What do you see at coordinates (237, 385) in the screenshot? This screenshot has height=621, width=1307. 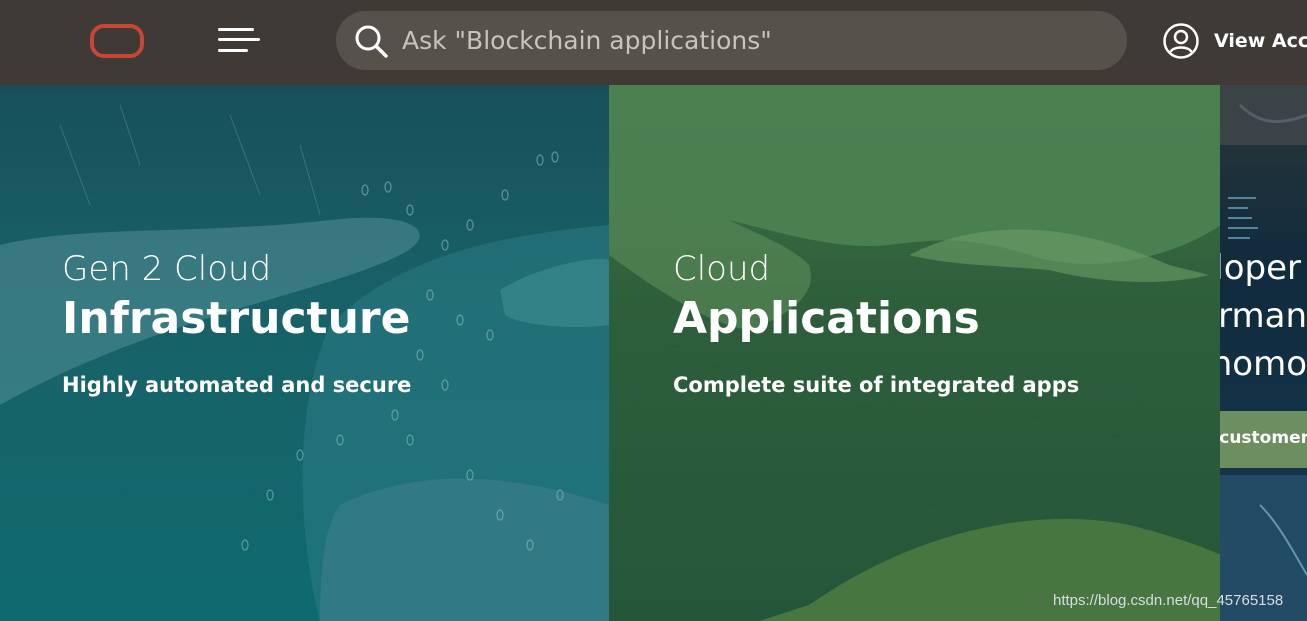 I see `infrastructure-subline: Highly automated and secure` at bounding box center [237, 385].